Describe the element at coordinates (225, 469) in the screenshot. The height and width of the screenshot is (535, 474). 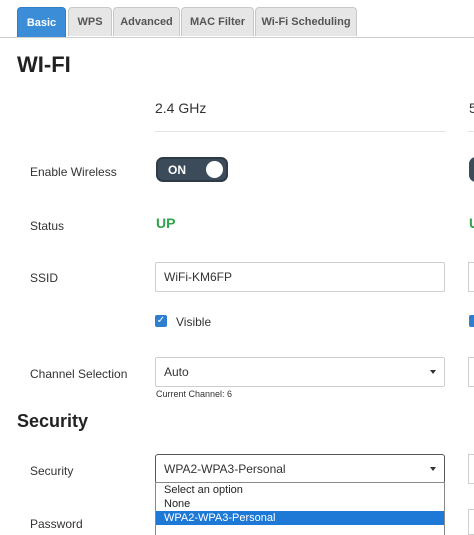
I see `security-select-value: WPA2-WPA3-Personal` at that location.